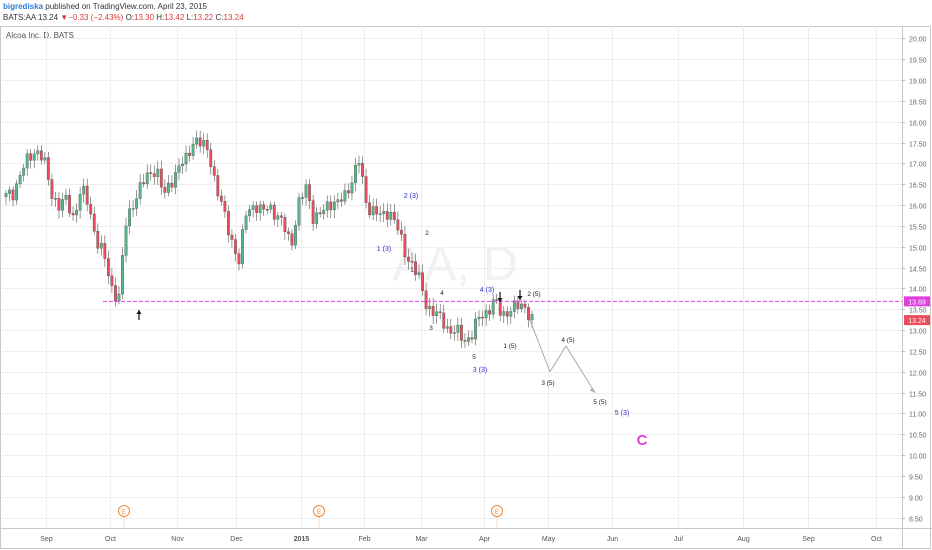  What do you see at coordinates (918, 82) in the screenshot?
I see `y-tick-label: 19.00` at bounding box center [918, 82].